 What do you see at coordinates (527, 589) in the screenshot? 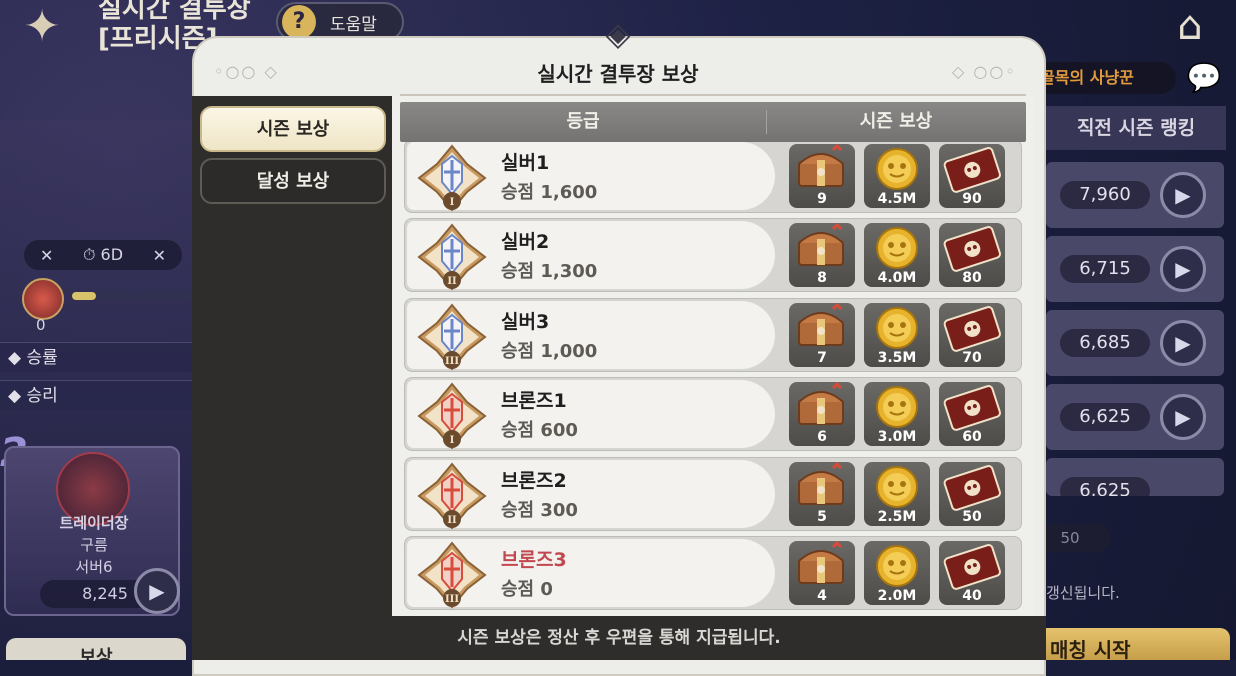
I see `tier-points: 승점 0` at bounding box center [527, 589].